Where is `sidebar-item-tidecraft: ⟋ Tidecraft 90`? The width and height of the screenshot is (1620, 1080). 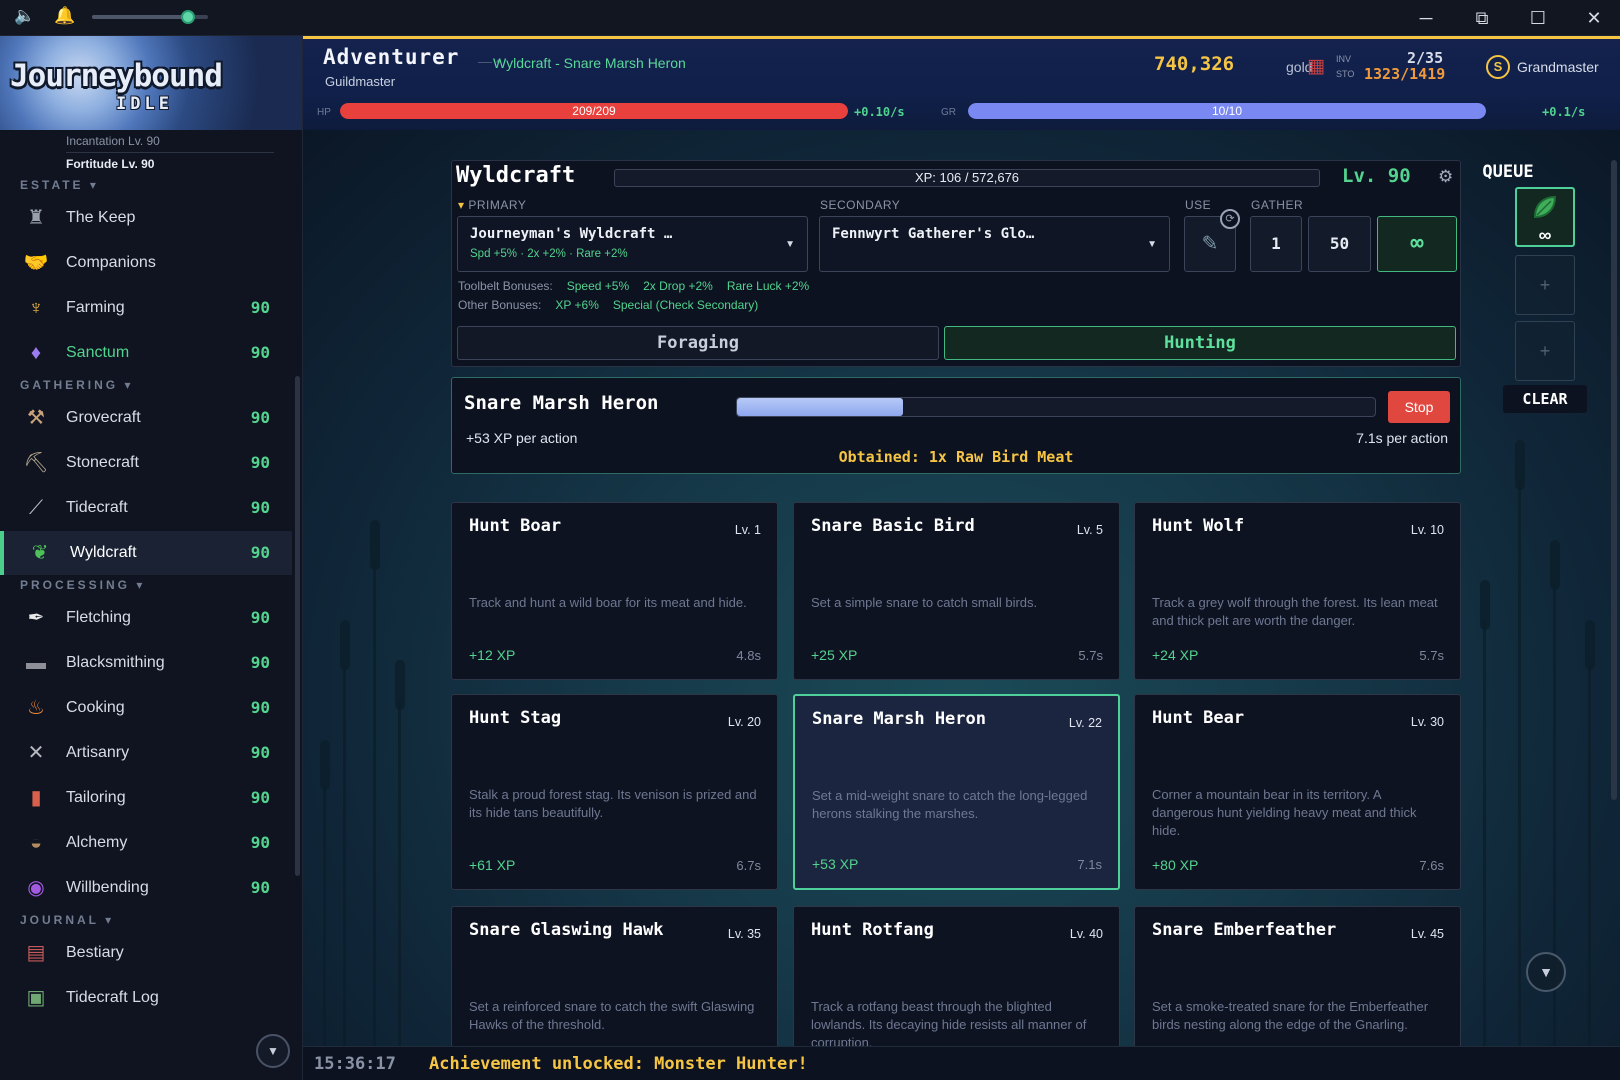
sidebar-item-tidecraft: ⟋ Tidecraft 90 is located at coordinates (146, 508).